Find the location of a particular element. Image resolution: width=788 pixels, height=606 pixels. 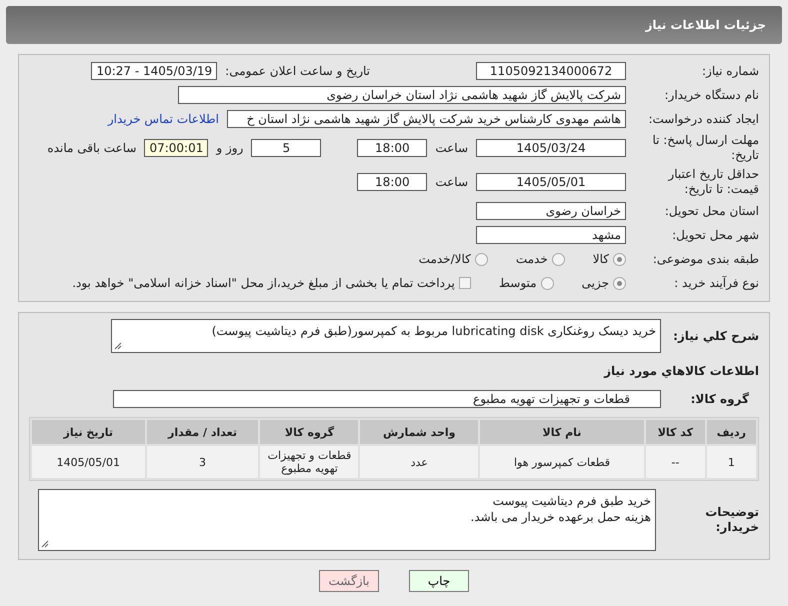

field-label: گروه کالا: is located at coordinates (719, 399).